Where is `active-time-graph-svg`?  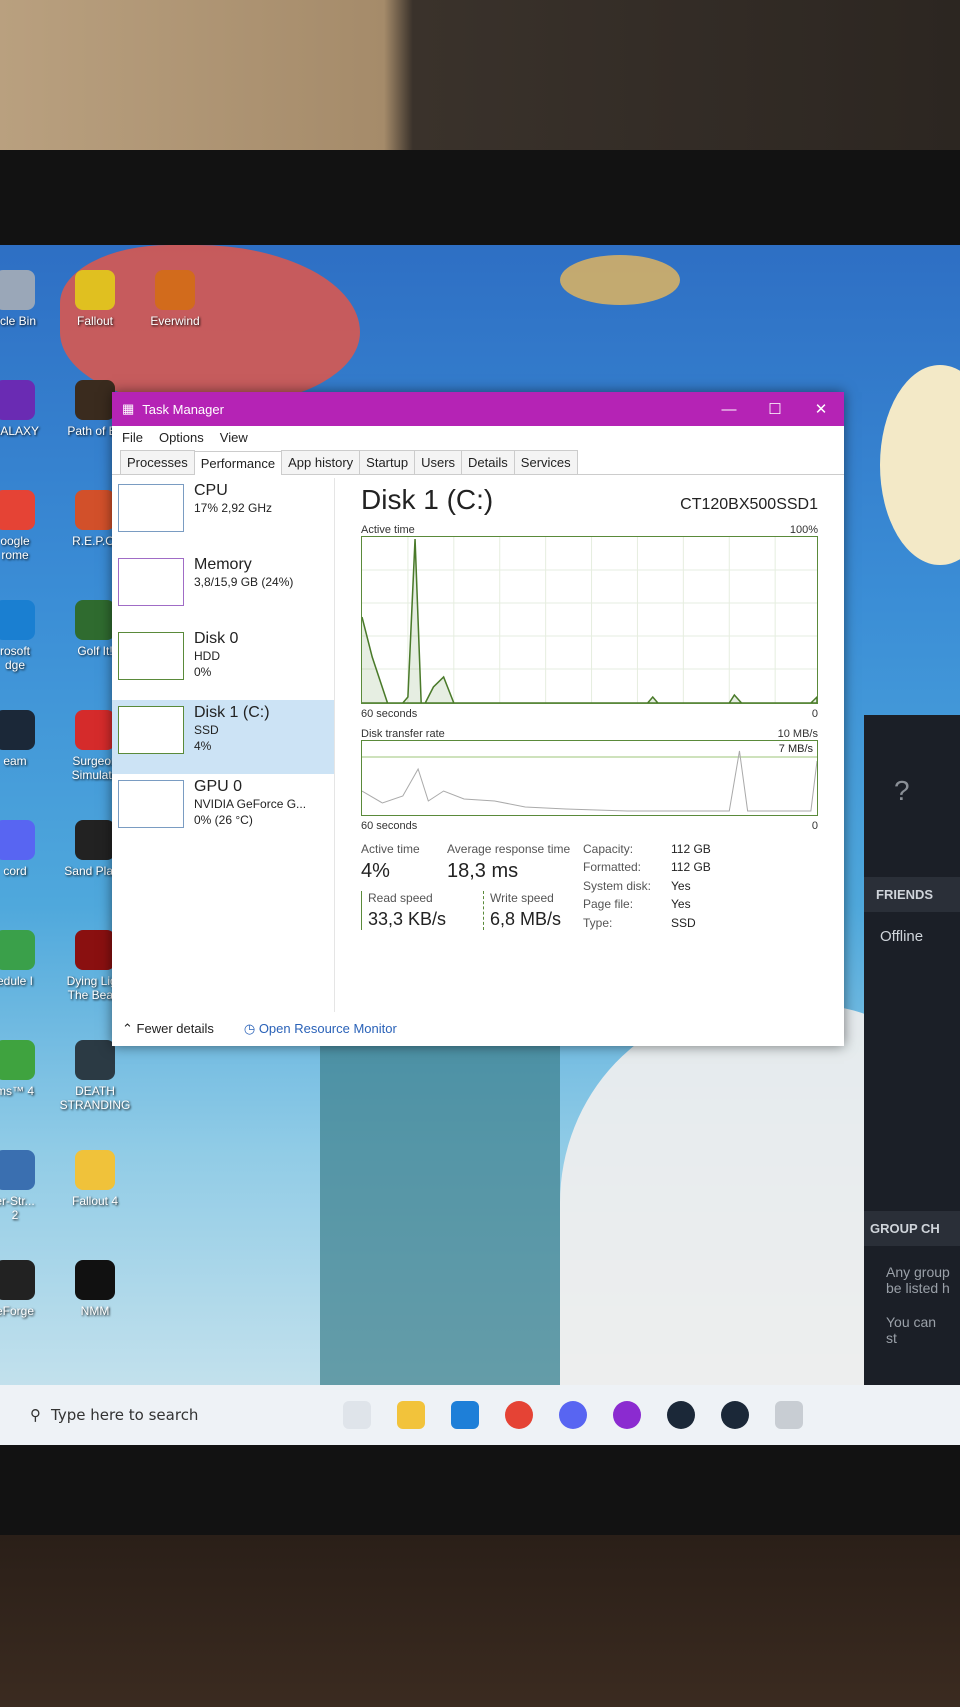
active-time-graph-svg is located at coordinates (589, 620).